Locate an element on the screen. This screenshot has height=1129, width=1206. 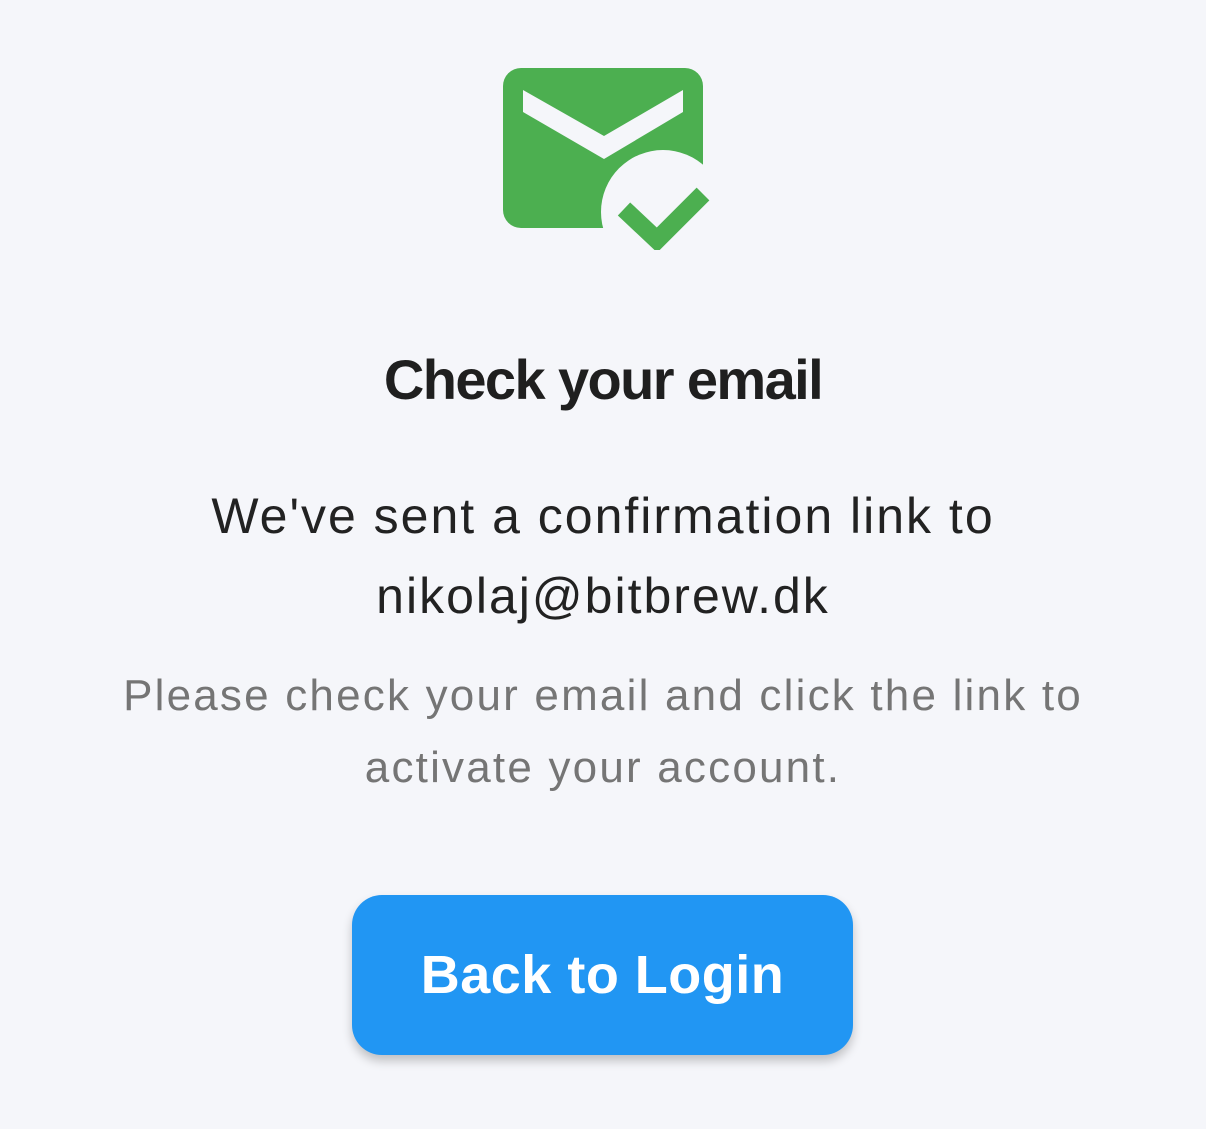
back-to-login-button: Back to Login is located at coordinates (602, 975).